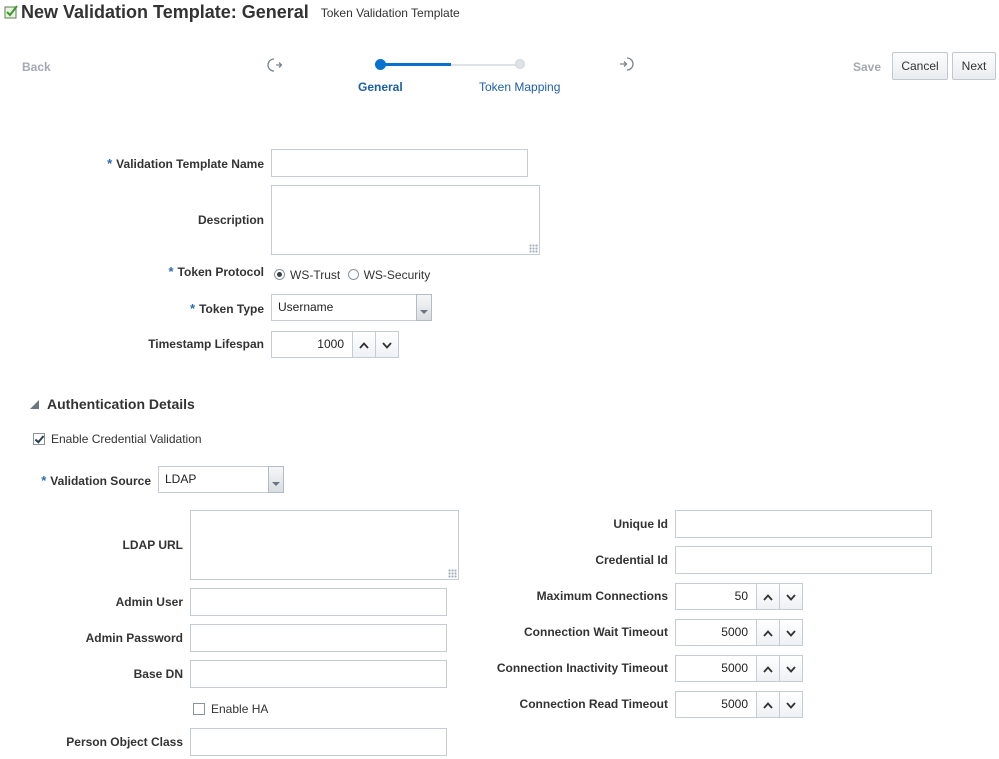 This screenshot has height=759, width=999. What do you see at coordinates (185, 163) in the screenshot?
I see `template-name-label: * Validation Template Name` at bounding box center [185, 163].